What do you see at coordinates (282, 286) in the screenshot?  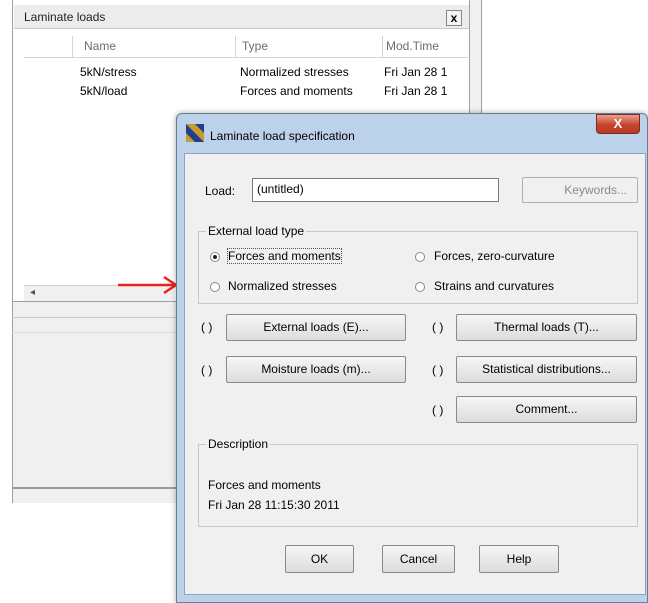 I see `option-normalized-stresses-label: Normalized stresses` at bounding box center [282, 286].